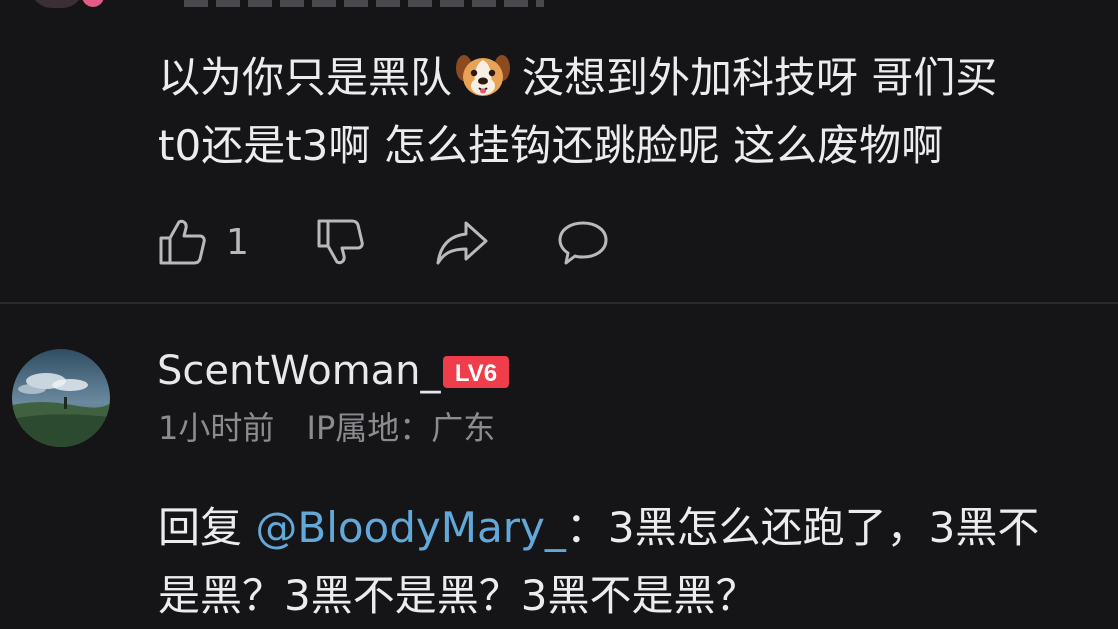 This screenshot has height=629, width=1118. I want to click on comment-text-part: 以为你只是黑队, so click(305, 77).